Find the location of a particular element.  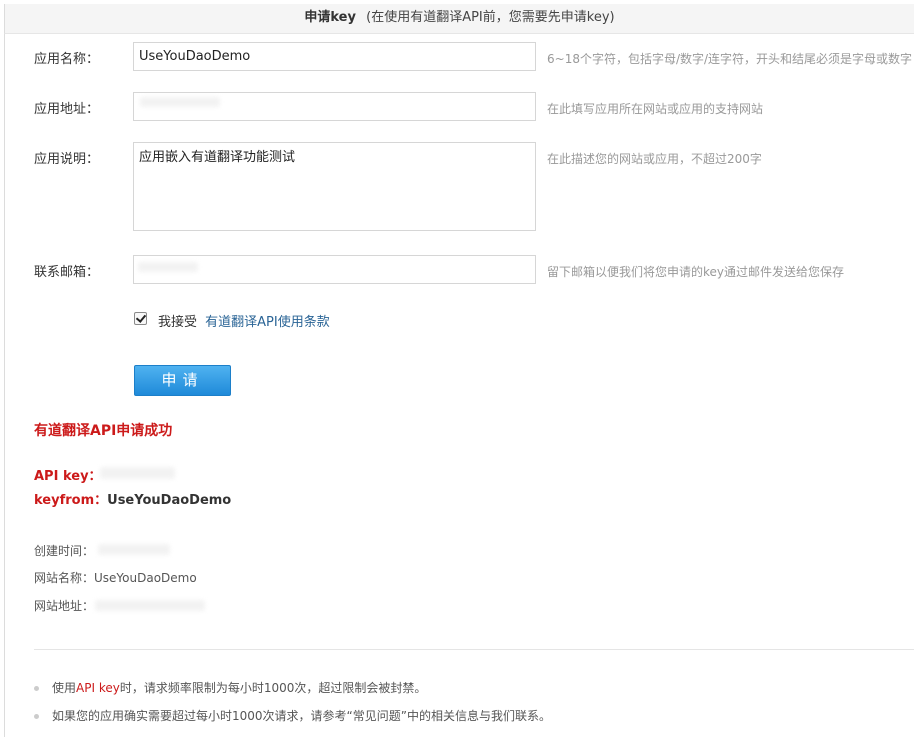

app-desc-hint: 在此描述您的网站或应用，不超过200字 is located at coordinates (654, 159).